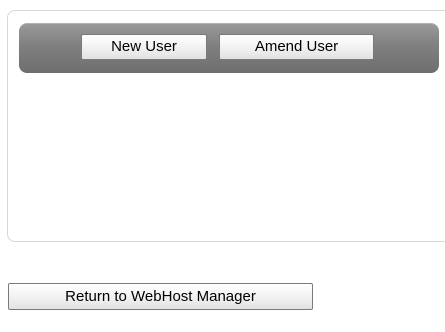 Image resolution: width=445 pixels, height=332 pixels. I want to click on return-to-webhost-manager-button: Return to WebHost Manager, so click(160, 296).